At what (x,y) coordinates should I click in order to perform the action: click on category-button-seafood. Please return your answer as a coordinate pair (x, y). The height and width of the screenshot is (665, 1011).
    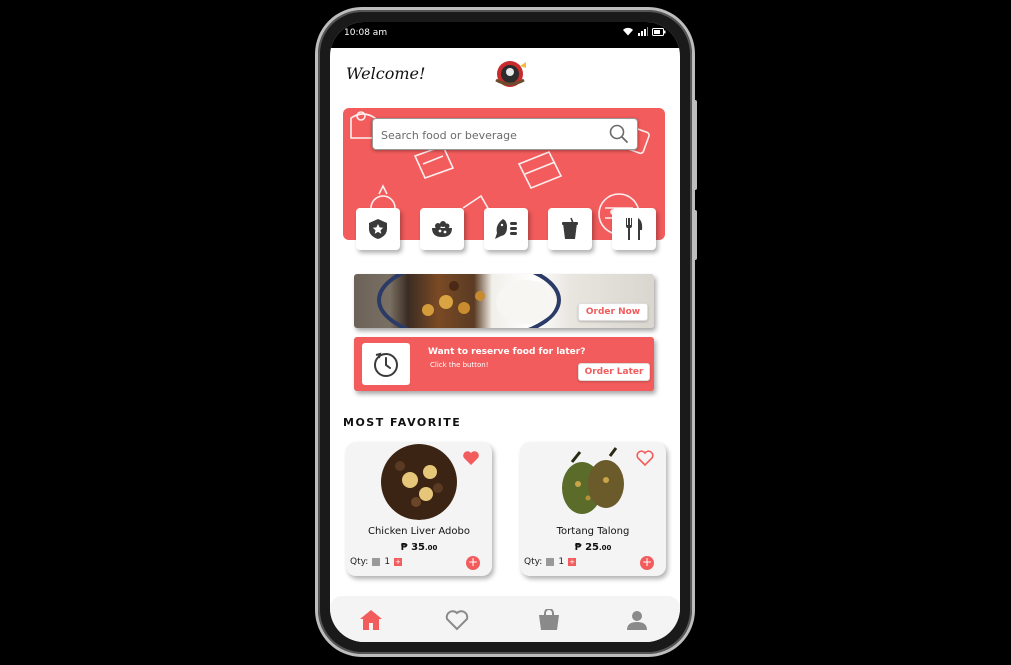
    Looking at the image, I should click on (506, 229).